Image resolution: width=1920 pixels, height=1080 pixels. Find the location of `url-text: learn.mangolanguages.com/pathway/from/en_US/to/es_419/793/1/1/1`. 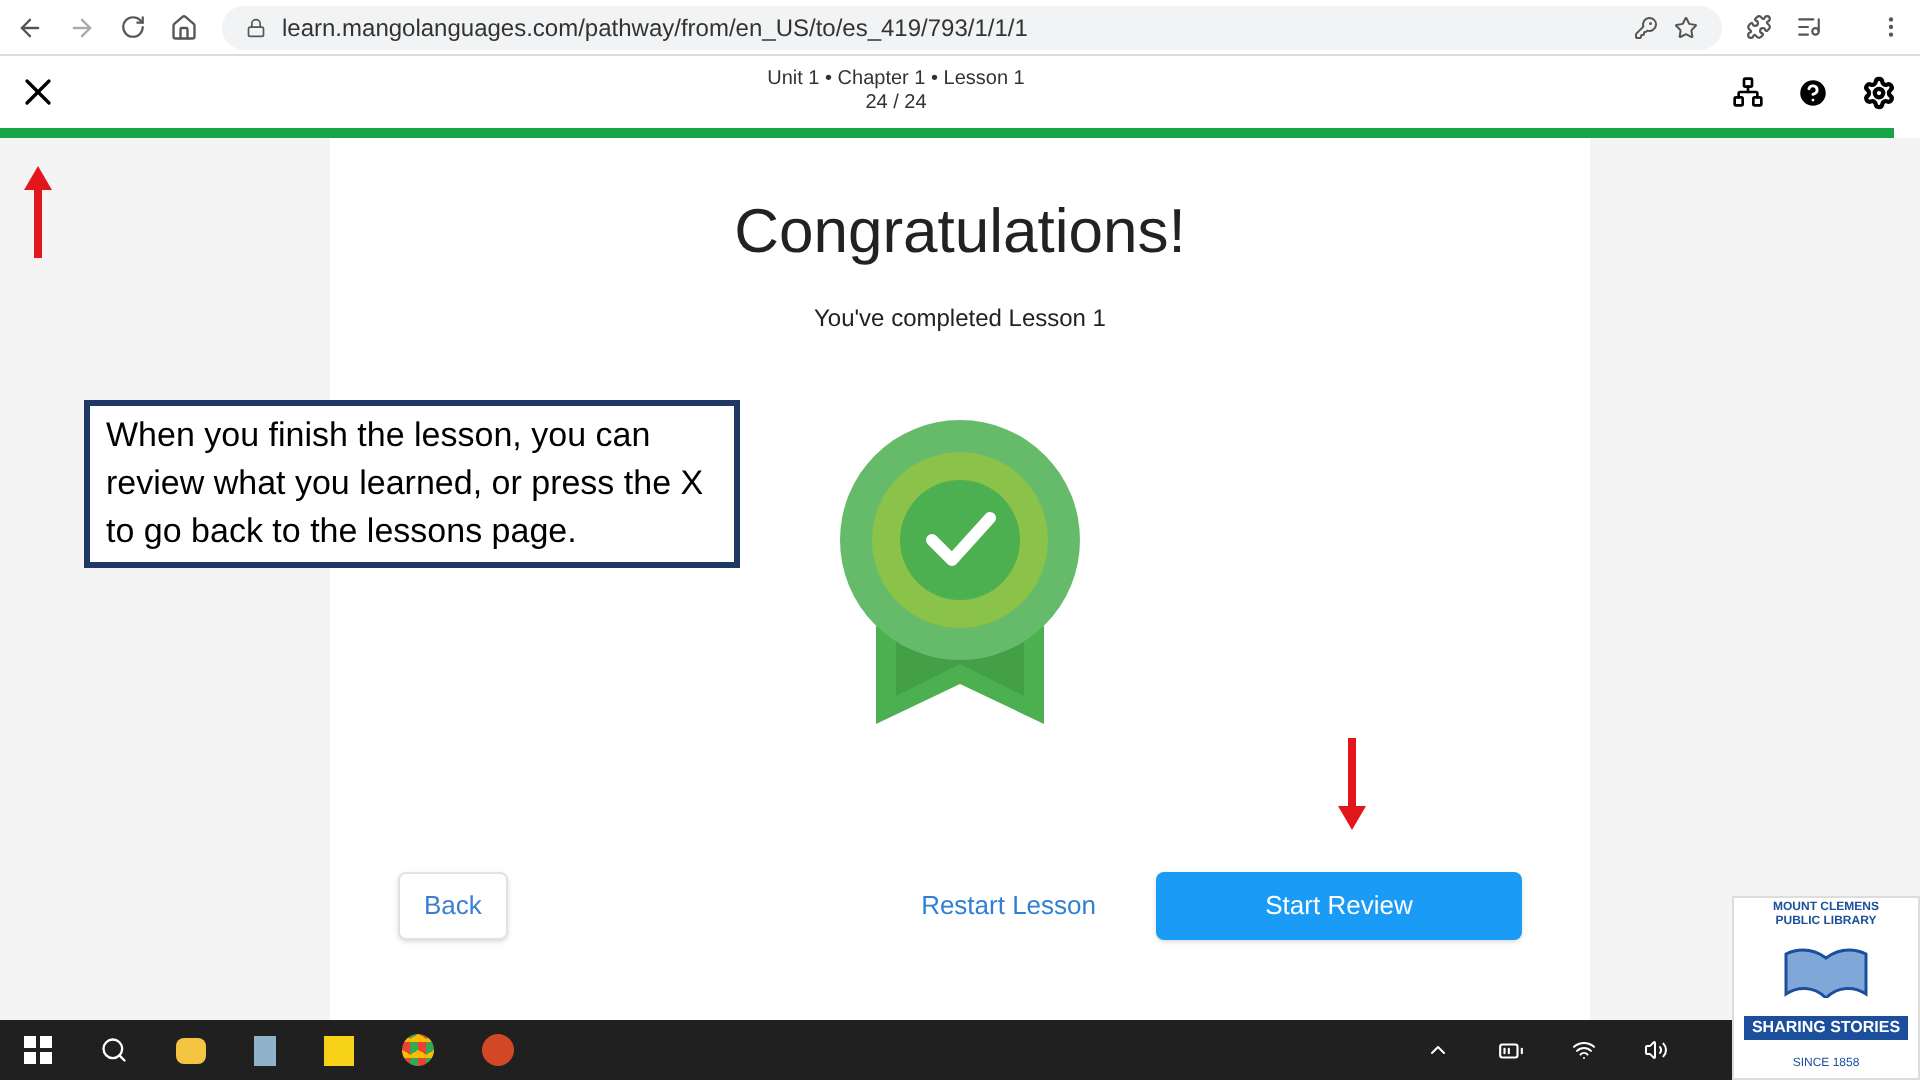

url-text: learn.mangolanguages.com/pathway/from/en_US/to/es_419/793/1/1/1 is located at coordinates (655, 28).